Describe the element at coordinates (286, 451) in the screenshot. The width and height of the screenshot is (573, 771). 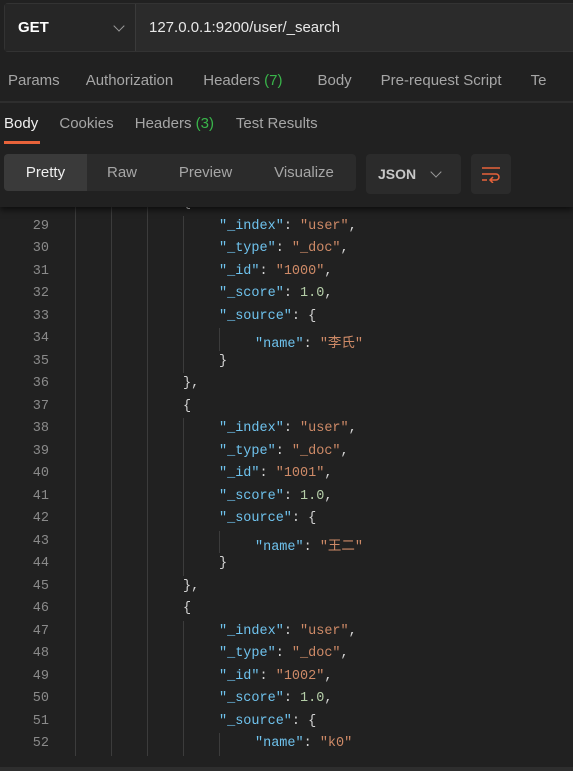
I see `code-line: 39 "_type": "_doc",` at that location.